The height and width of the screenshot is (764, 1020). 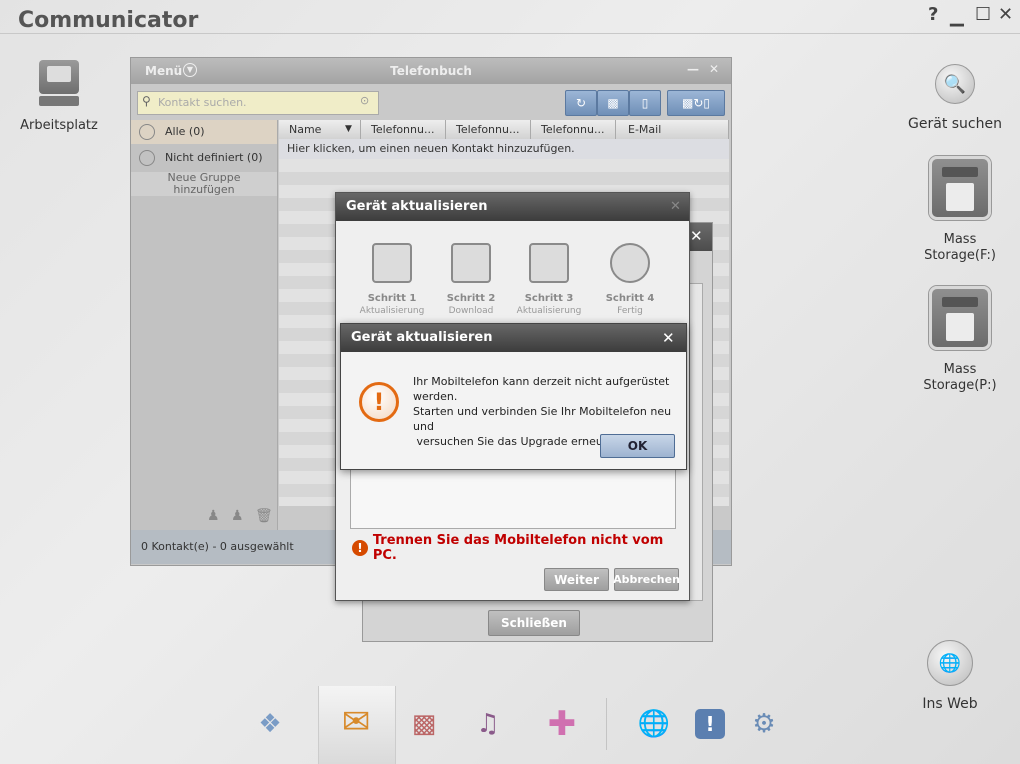 What do you see at coordinates (217, 546) in the screenshot?
I see `status-text: 0 Kontakt(e) - 0 ausgewählt` at bounding box center [217, 546].